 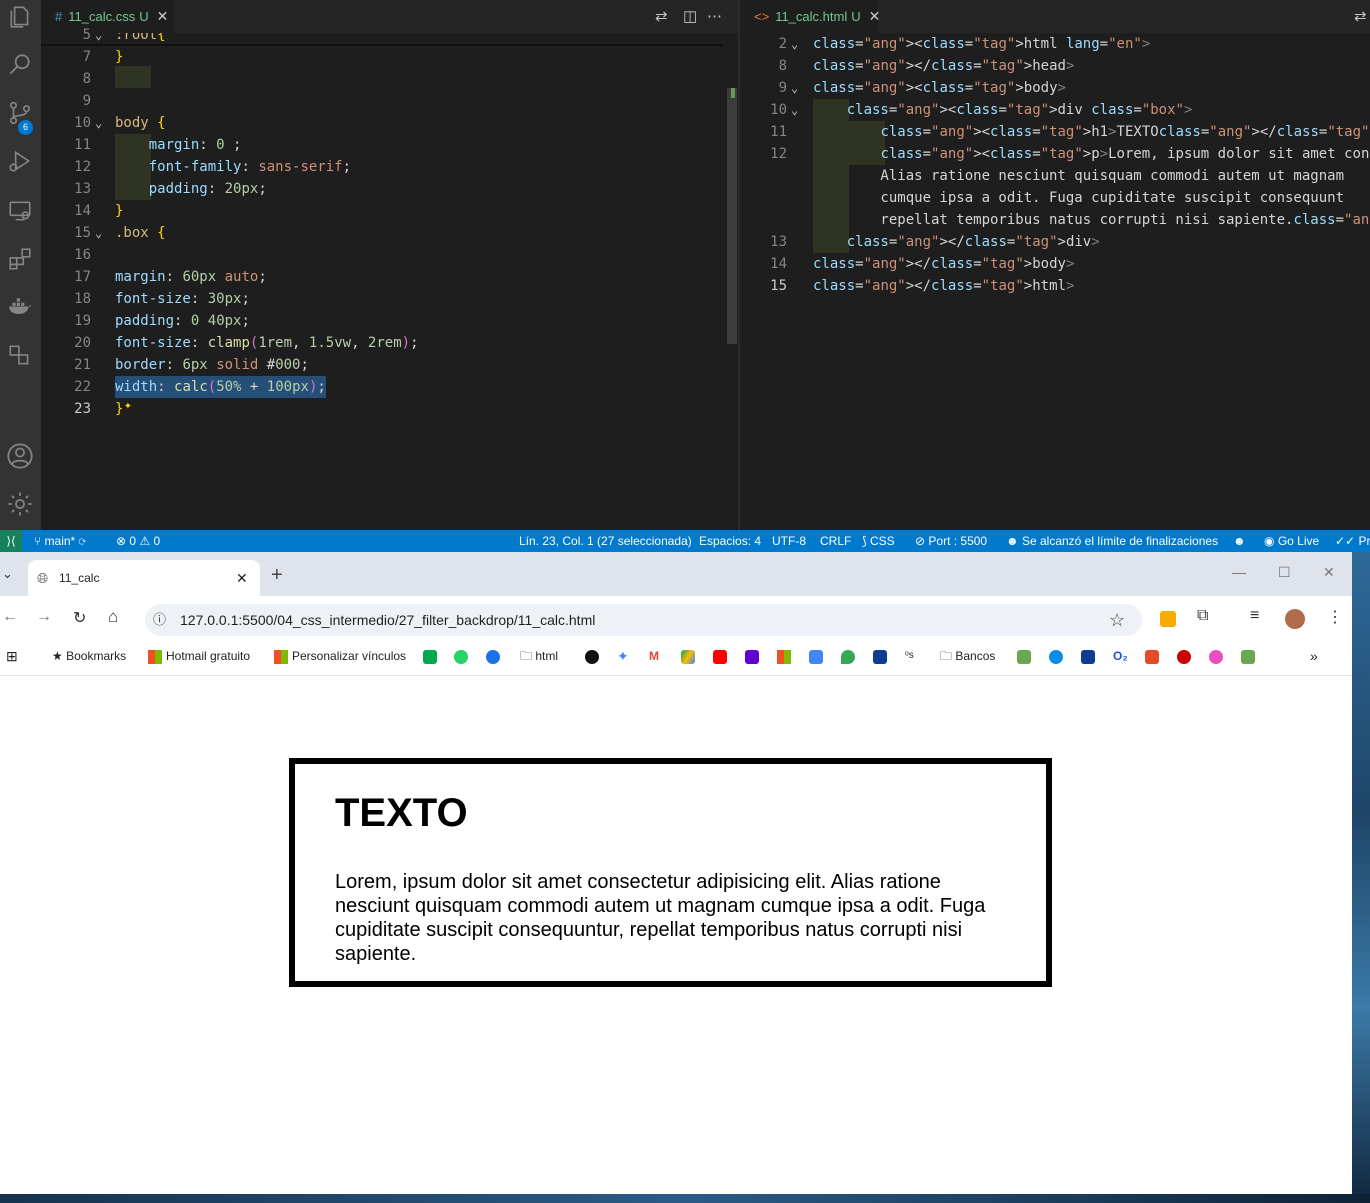 I want to click on bookmark-calendar, so click(x=817, y=659).